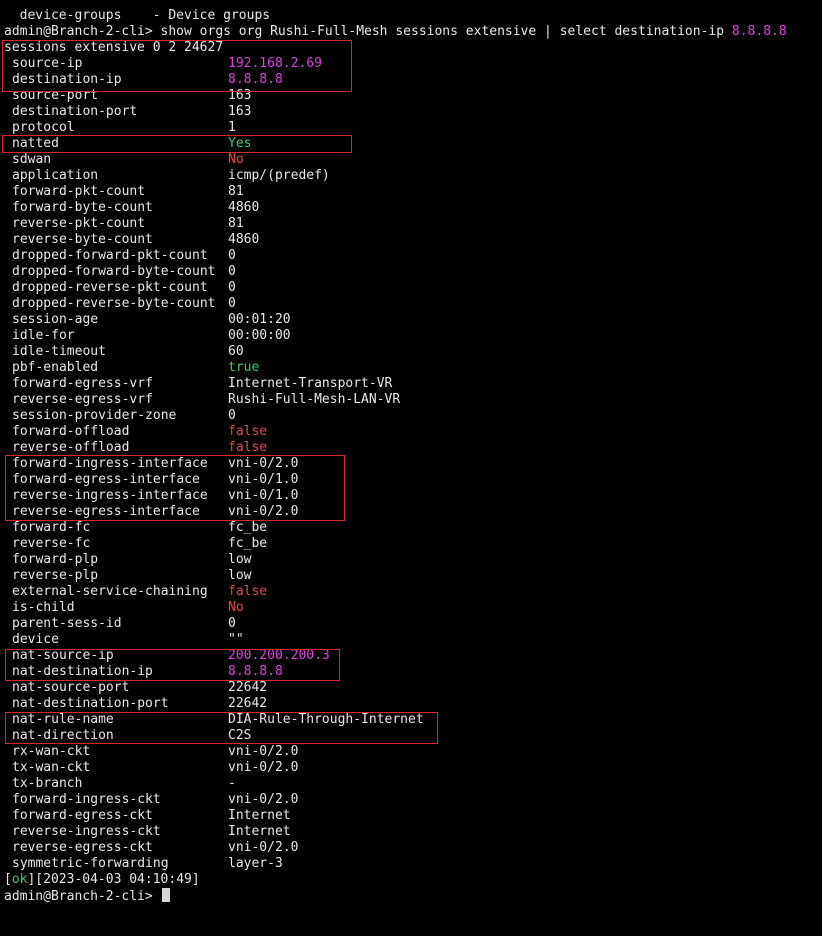 This screenshot has width=822, height=936. What do you see at coordinates (82, 896) in the screenshot?
I see `final-prompt-text: admin@Branch-2-cli>` at bounding box center [82, 896].